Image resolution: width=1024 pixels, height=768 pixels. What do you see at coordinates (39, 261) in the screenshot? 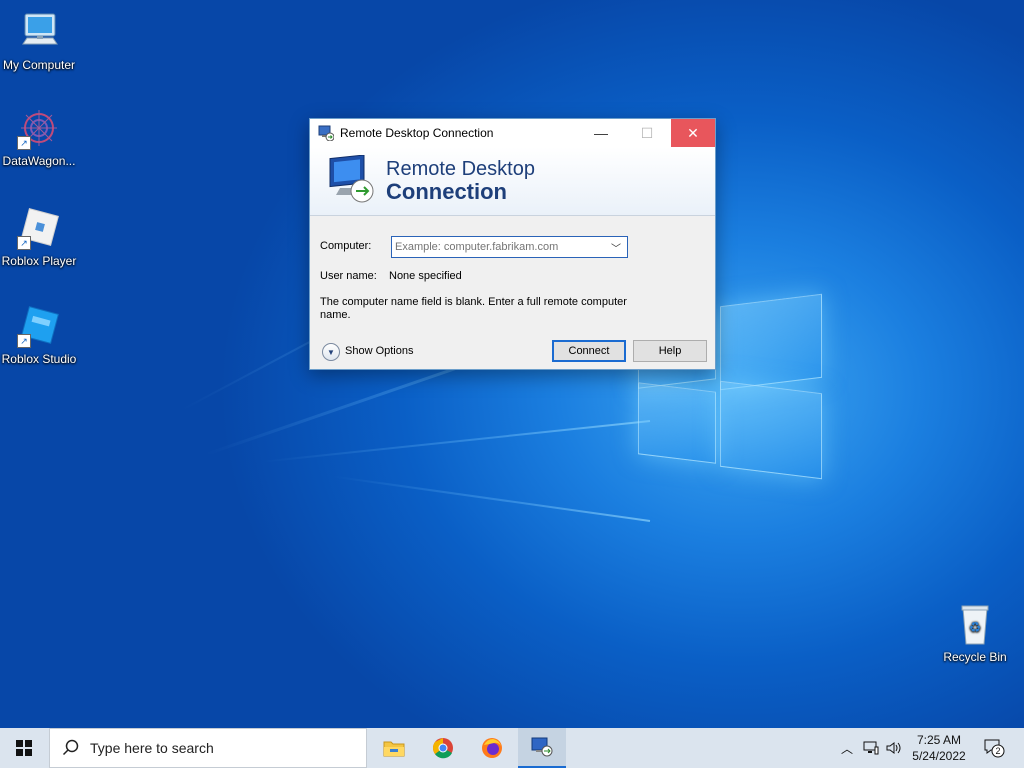
I see `desktop-icon-label: Roblox Player` at bounding box center [39, 261].